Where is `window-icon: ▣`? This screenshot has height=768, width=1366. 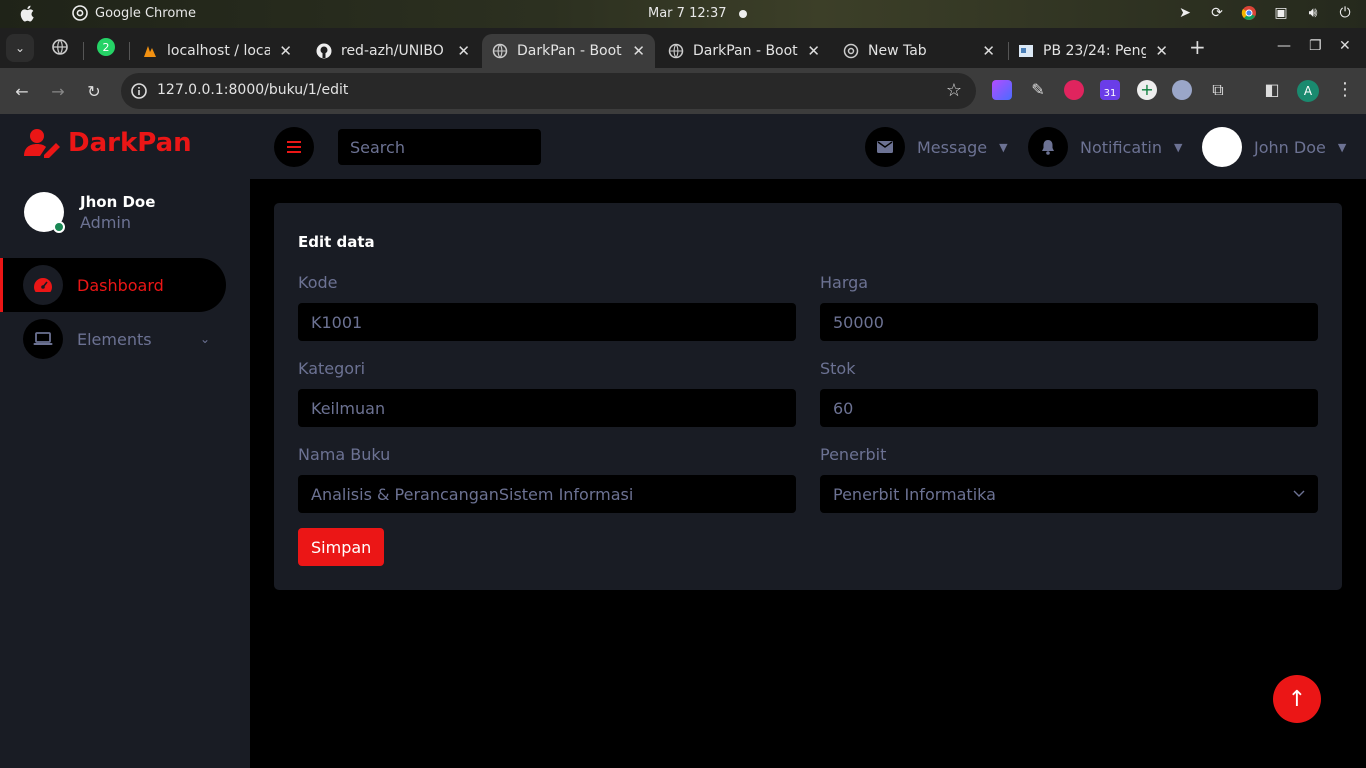 window-icon: ▣ is located at coordinates (1281, 13).